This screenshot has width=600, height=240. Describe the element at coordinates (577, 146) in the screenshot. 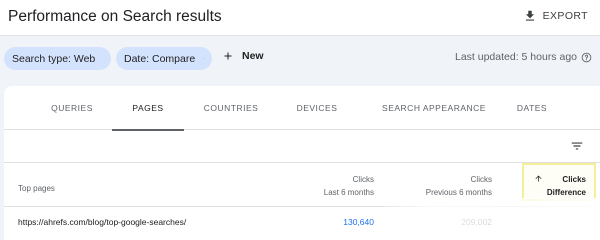

I see `filter-icon` at that location.